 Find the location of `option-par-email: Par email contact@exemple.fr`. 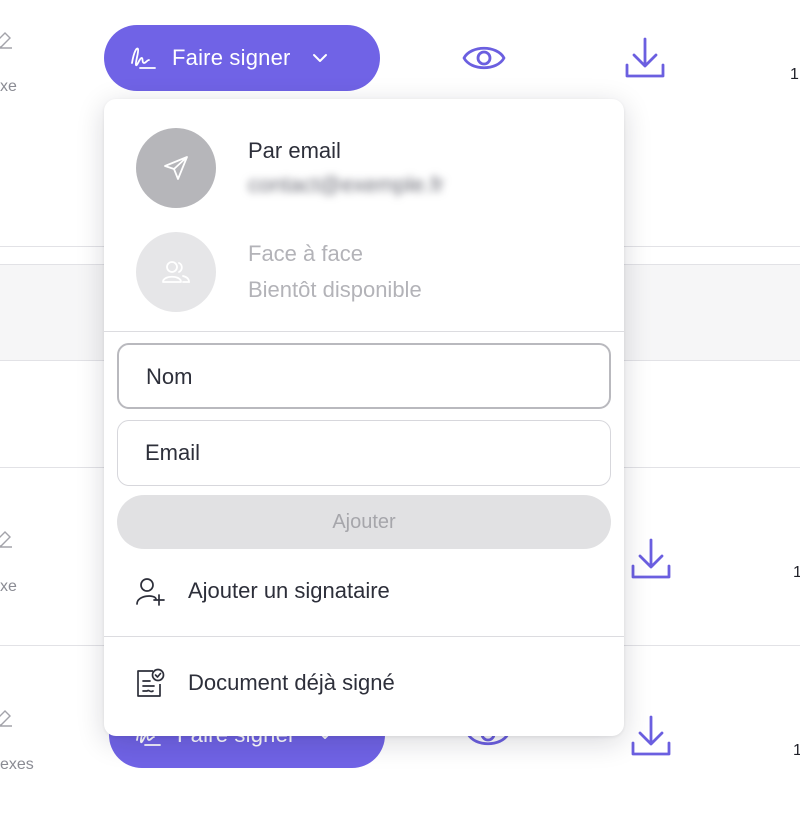

option-par-email: Par email contact@exemple.fr is located at coordinates (364, 172).